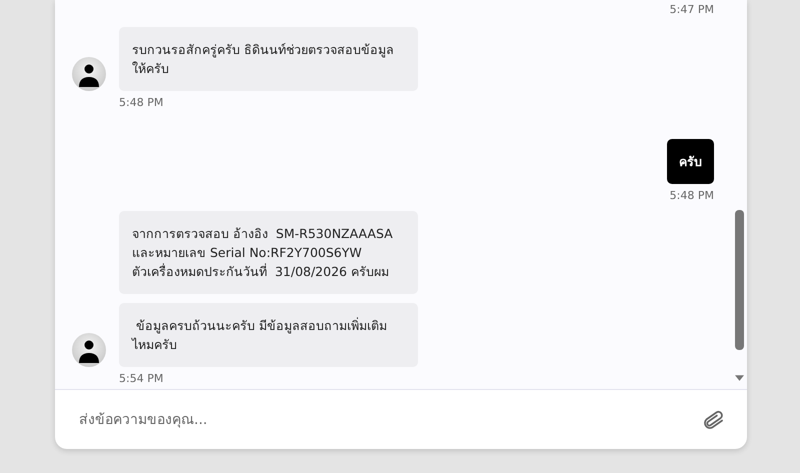 The width and height of the screenshot is (800, 473). I want to click on message-bubble: ครับ, so click(690, 161).